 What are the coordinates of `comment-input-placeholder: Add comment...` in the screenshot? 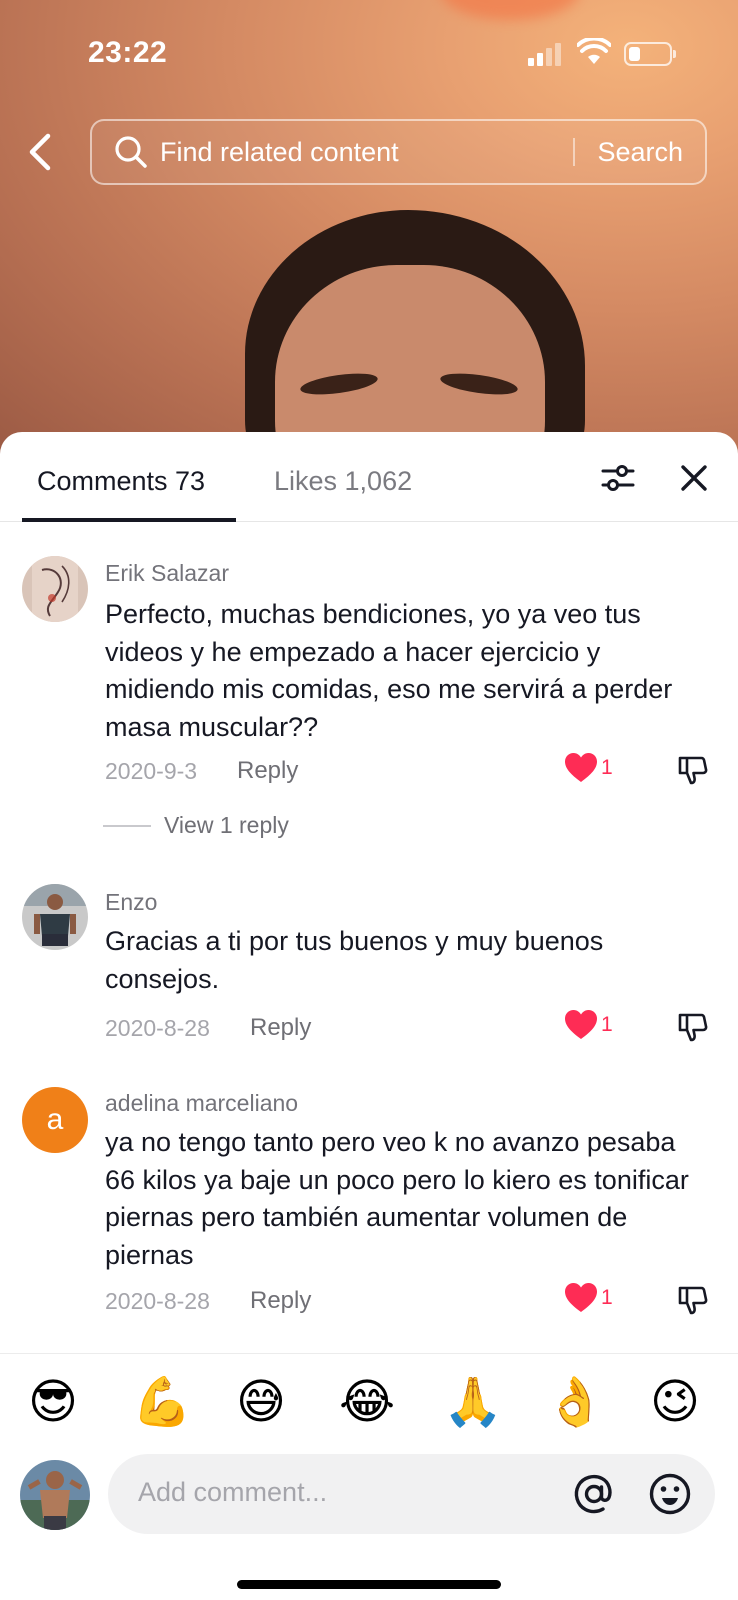 It's located at (232, 1492).